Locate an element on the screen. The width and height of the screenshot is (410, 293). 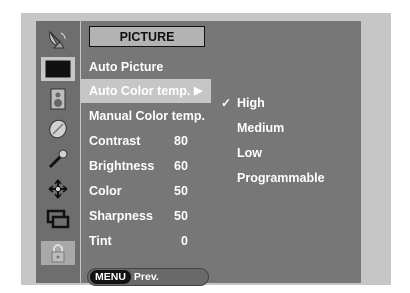
menu-item-value: 60 is located at coordinates (181, 166).